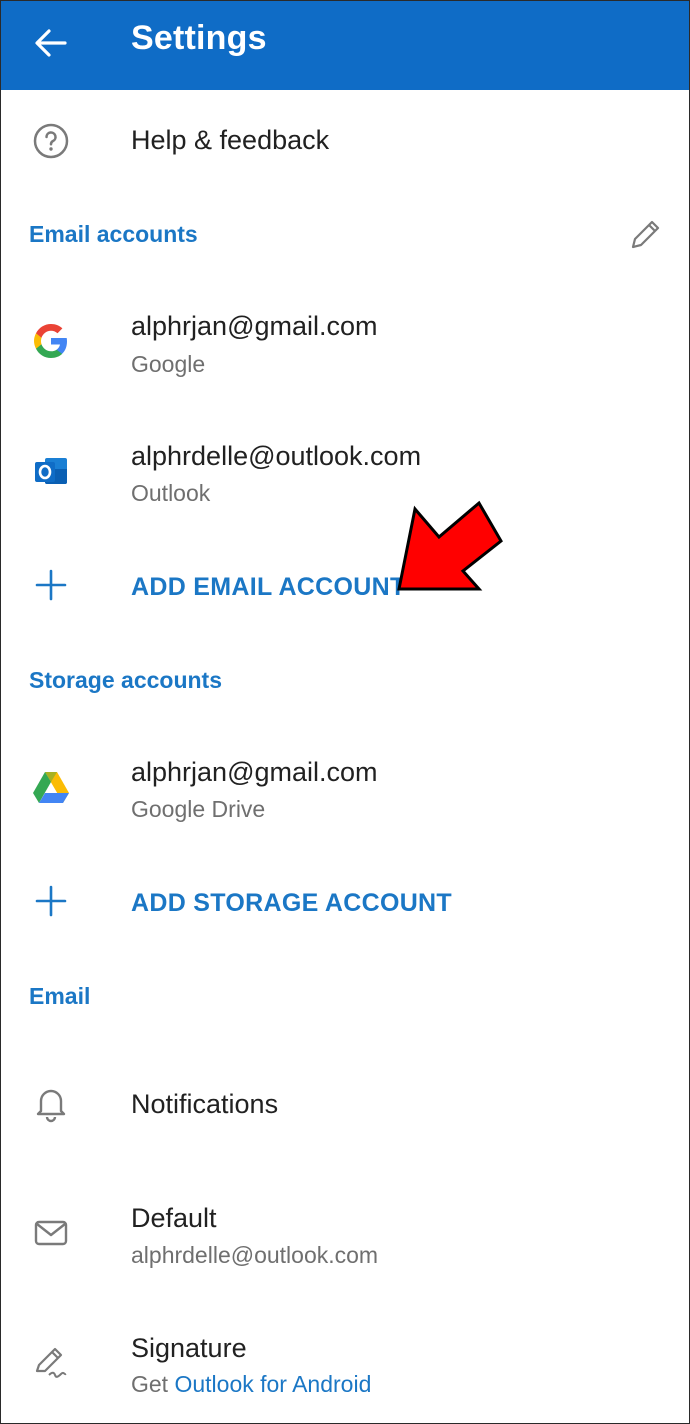 The image size is (690, 1424). Describe the element at coordinates (345, 792) in the screenshot. I see `storage-account-row-google-drive: alphrjan@gmail.com Google Drive` at that location.